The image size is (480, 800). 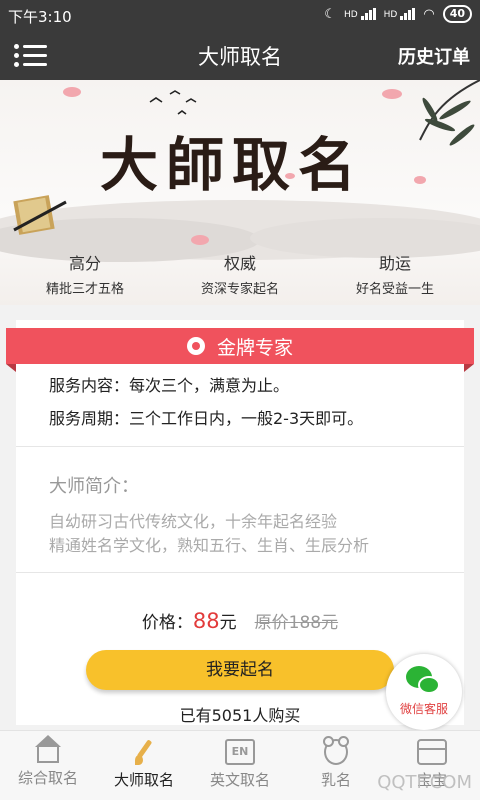 What do you see at coordinates (195, 346) in the screenshot?
I see `medal-icon` at bounding box center [195, 346].